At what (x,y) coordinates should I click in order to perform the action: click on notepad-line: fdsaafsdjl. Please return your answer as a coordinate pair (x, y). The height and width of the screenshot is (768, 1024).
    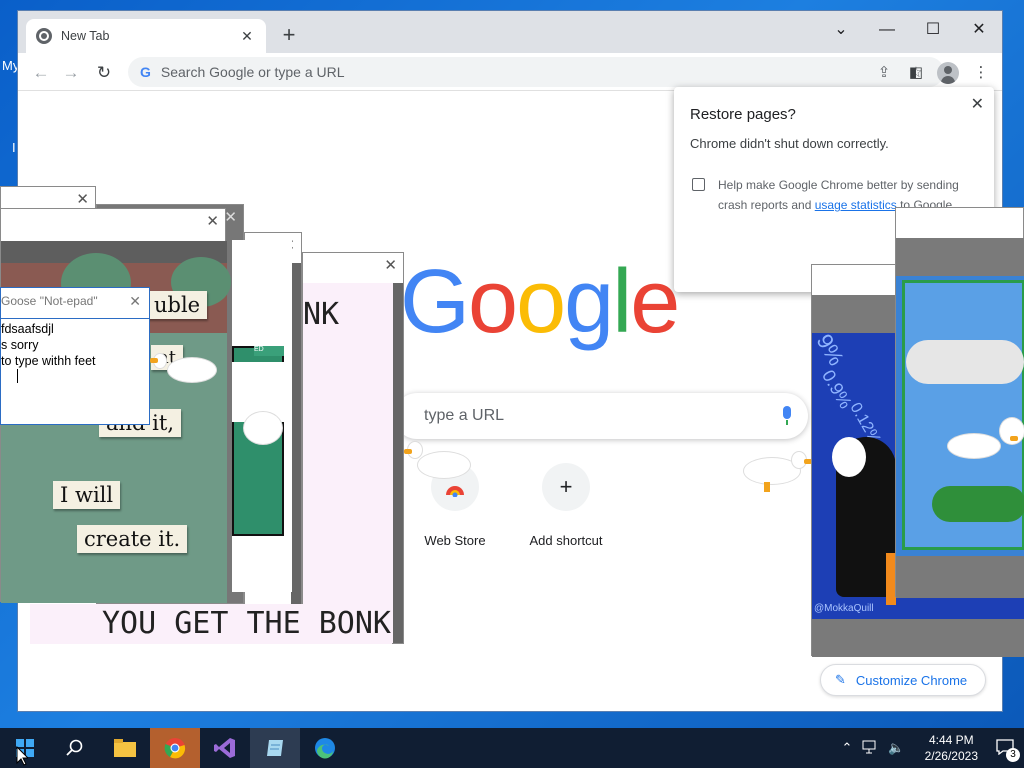
    Looking at the image, I should click on (27, 329).